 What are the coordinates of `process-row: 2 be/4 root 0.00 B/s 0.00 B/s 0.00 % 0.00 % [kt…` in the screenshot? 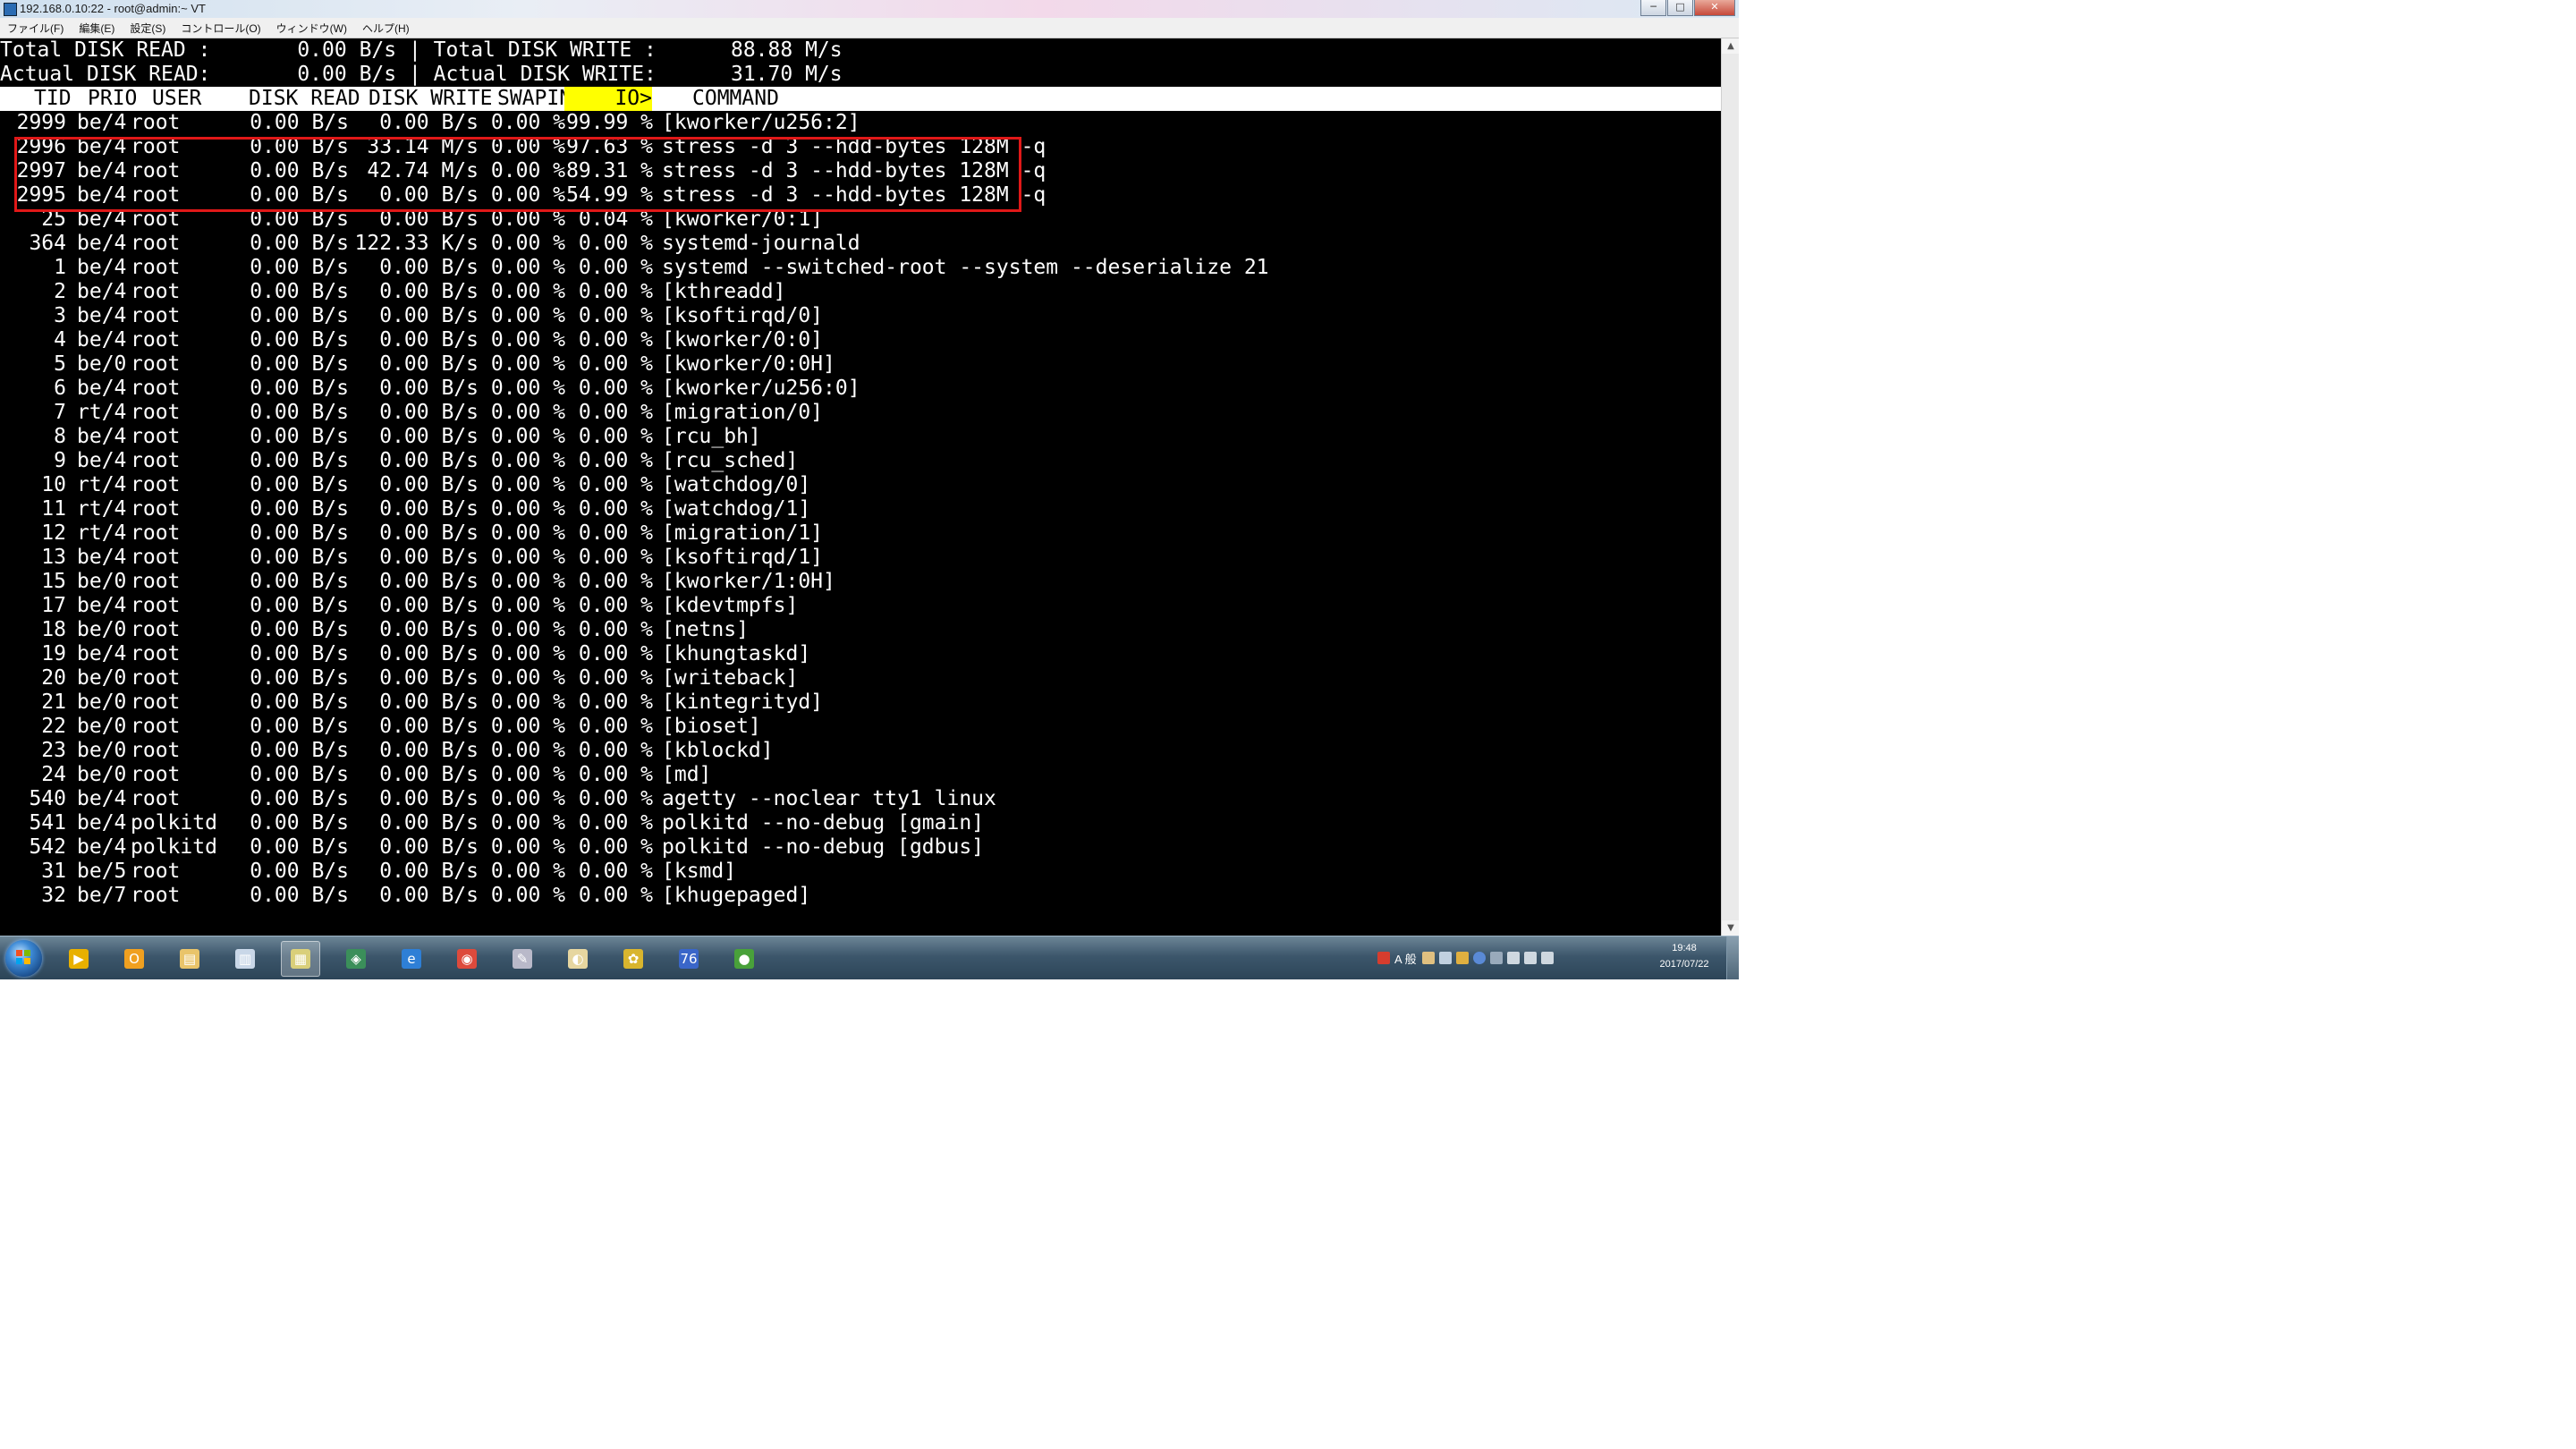 It's located at (860, 292).